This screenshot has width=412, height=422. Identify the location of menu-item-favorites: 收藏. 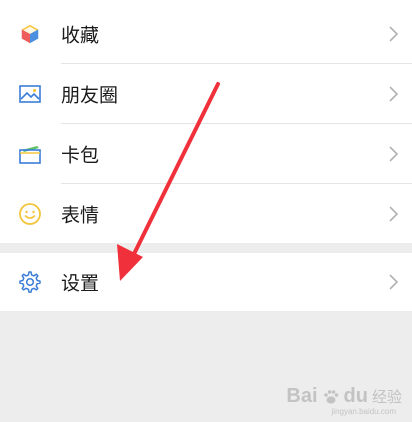
(206, 34).